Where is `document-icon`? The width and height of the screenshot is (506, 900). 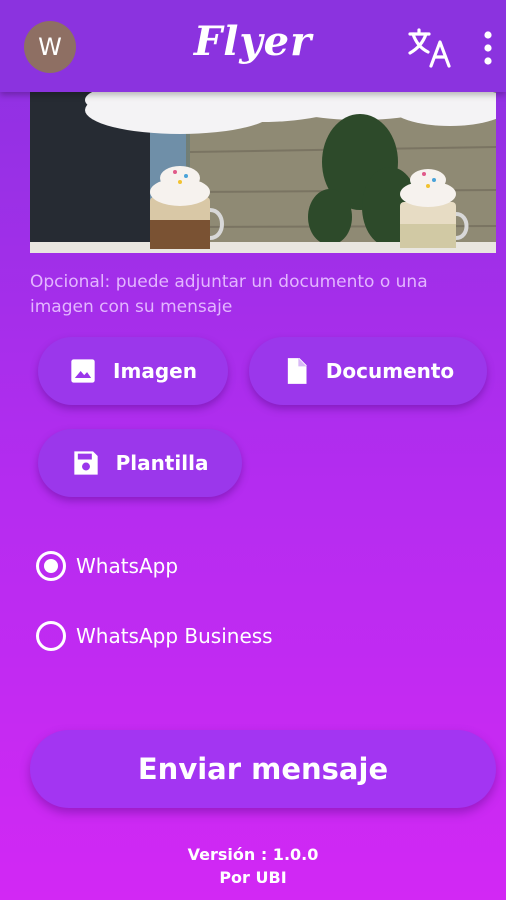 document-icon is located at coordinates (297, 371).